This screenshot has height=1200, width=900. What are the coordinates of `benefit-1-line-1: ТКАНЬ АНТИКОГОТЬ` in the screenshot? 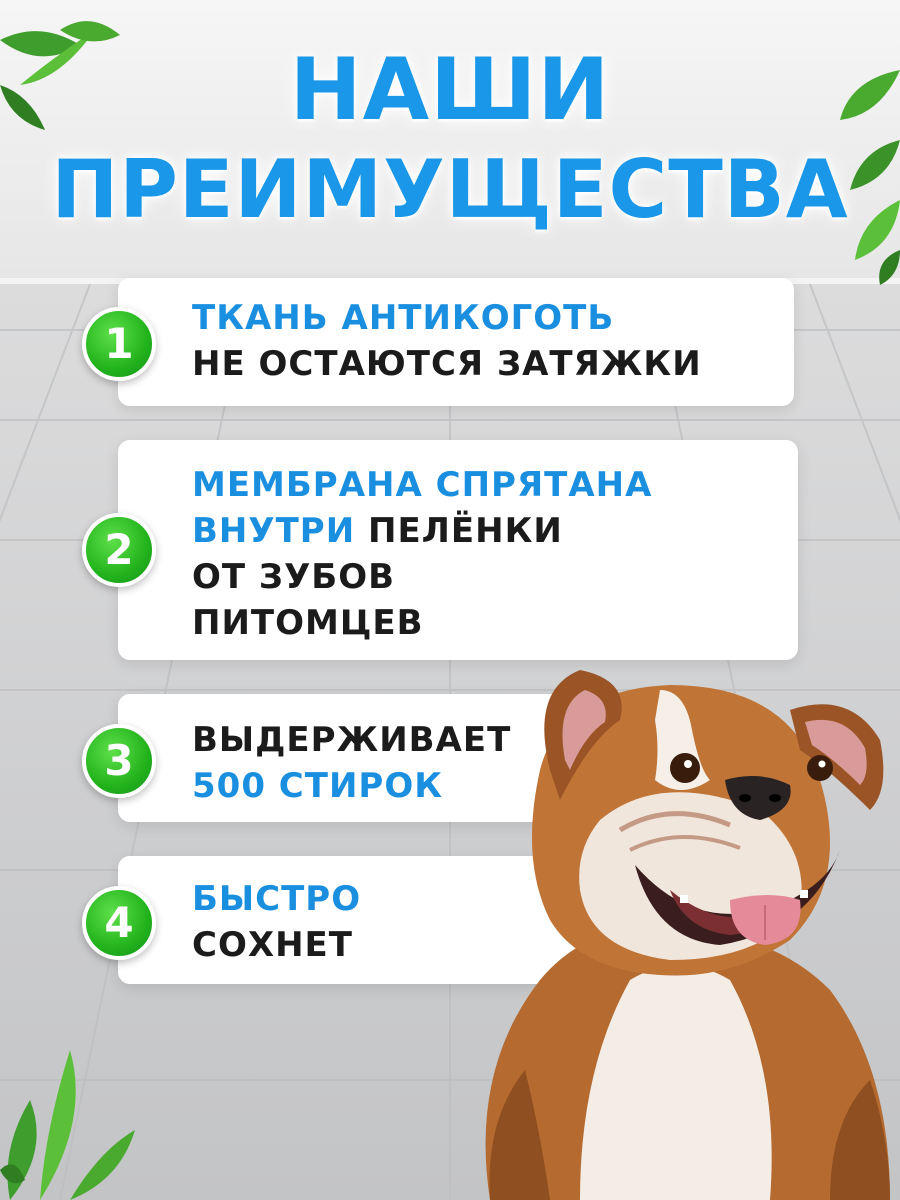 It's located at (403, 318).